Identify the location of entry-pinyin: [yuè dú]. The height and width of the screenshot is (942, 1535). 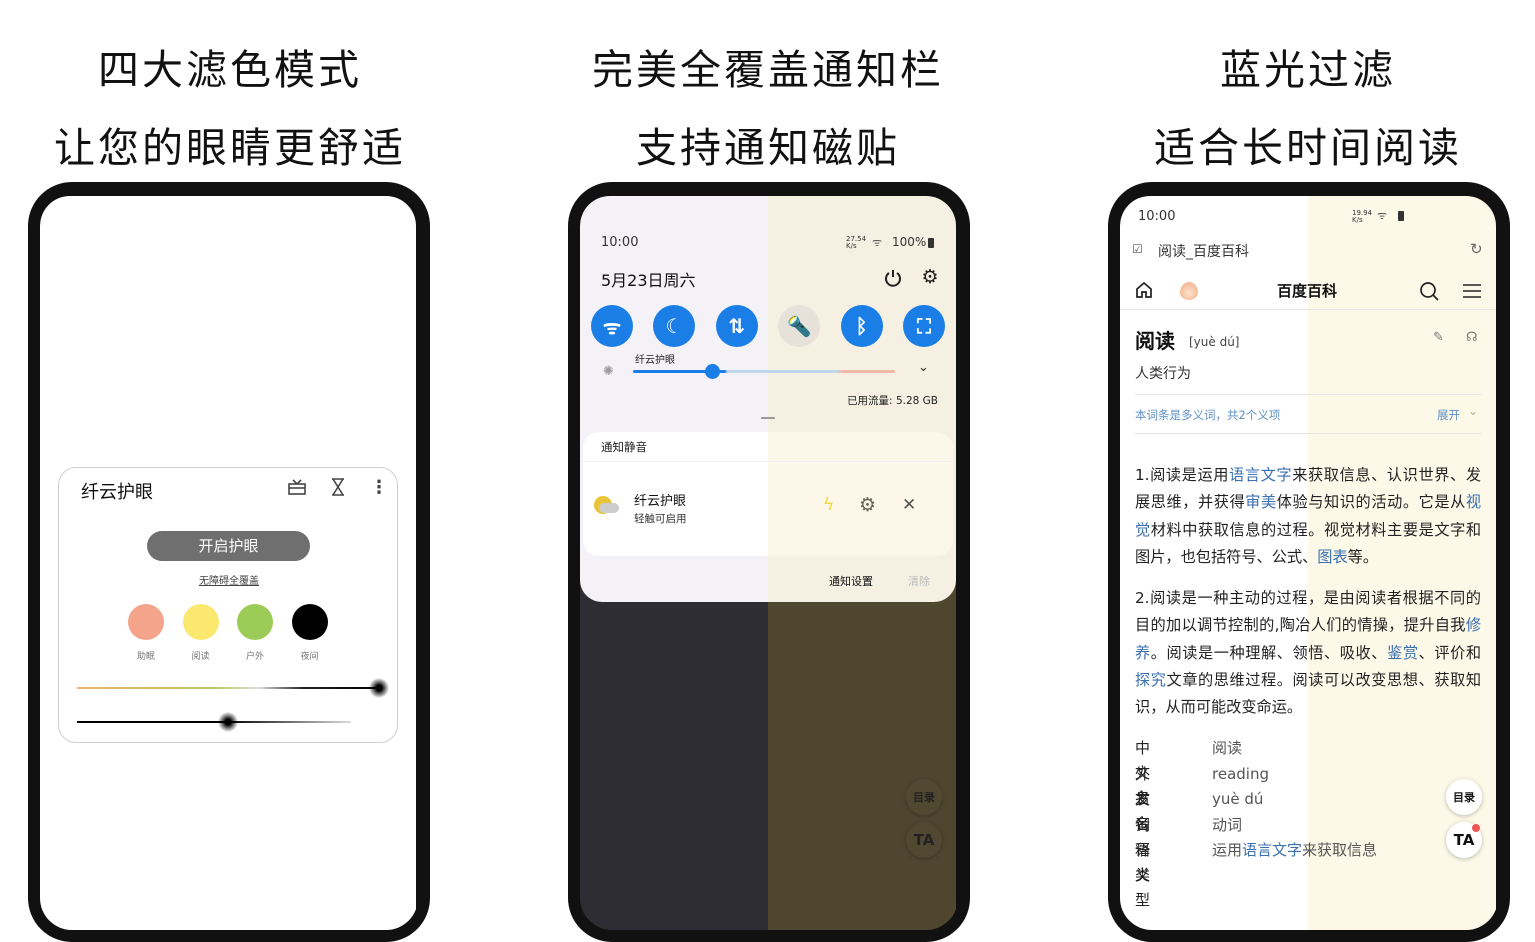
(1214, 342).